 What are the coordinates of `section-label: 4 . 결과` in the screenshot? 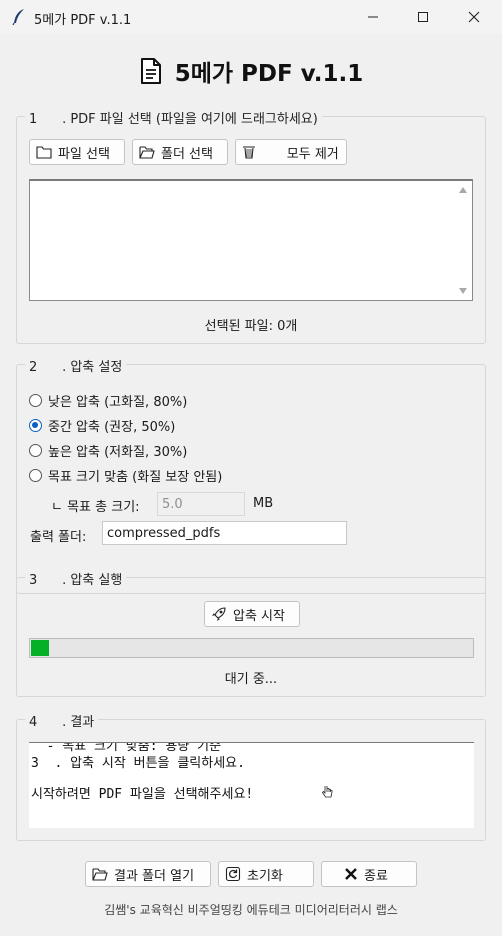 It's located at (62, 720).